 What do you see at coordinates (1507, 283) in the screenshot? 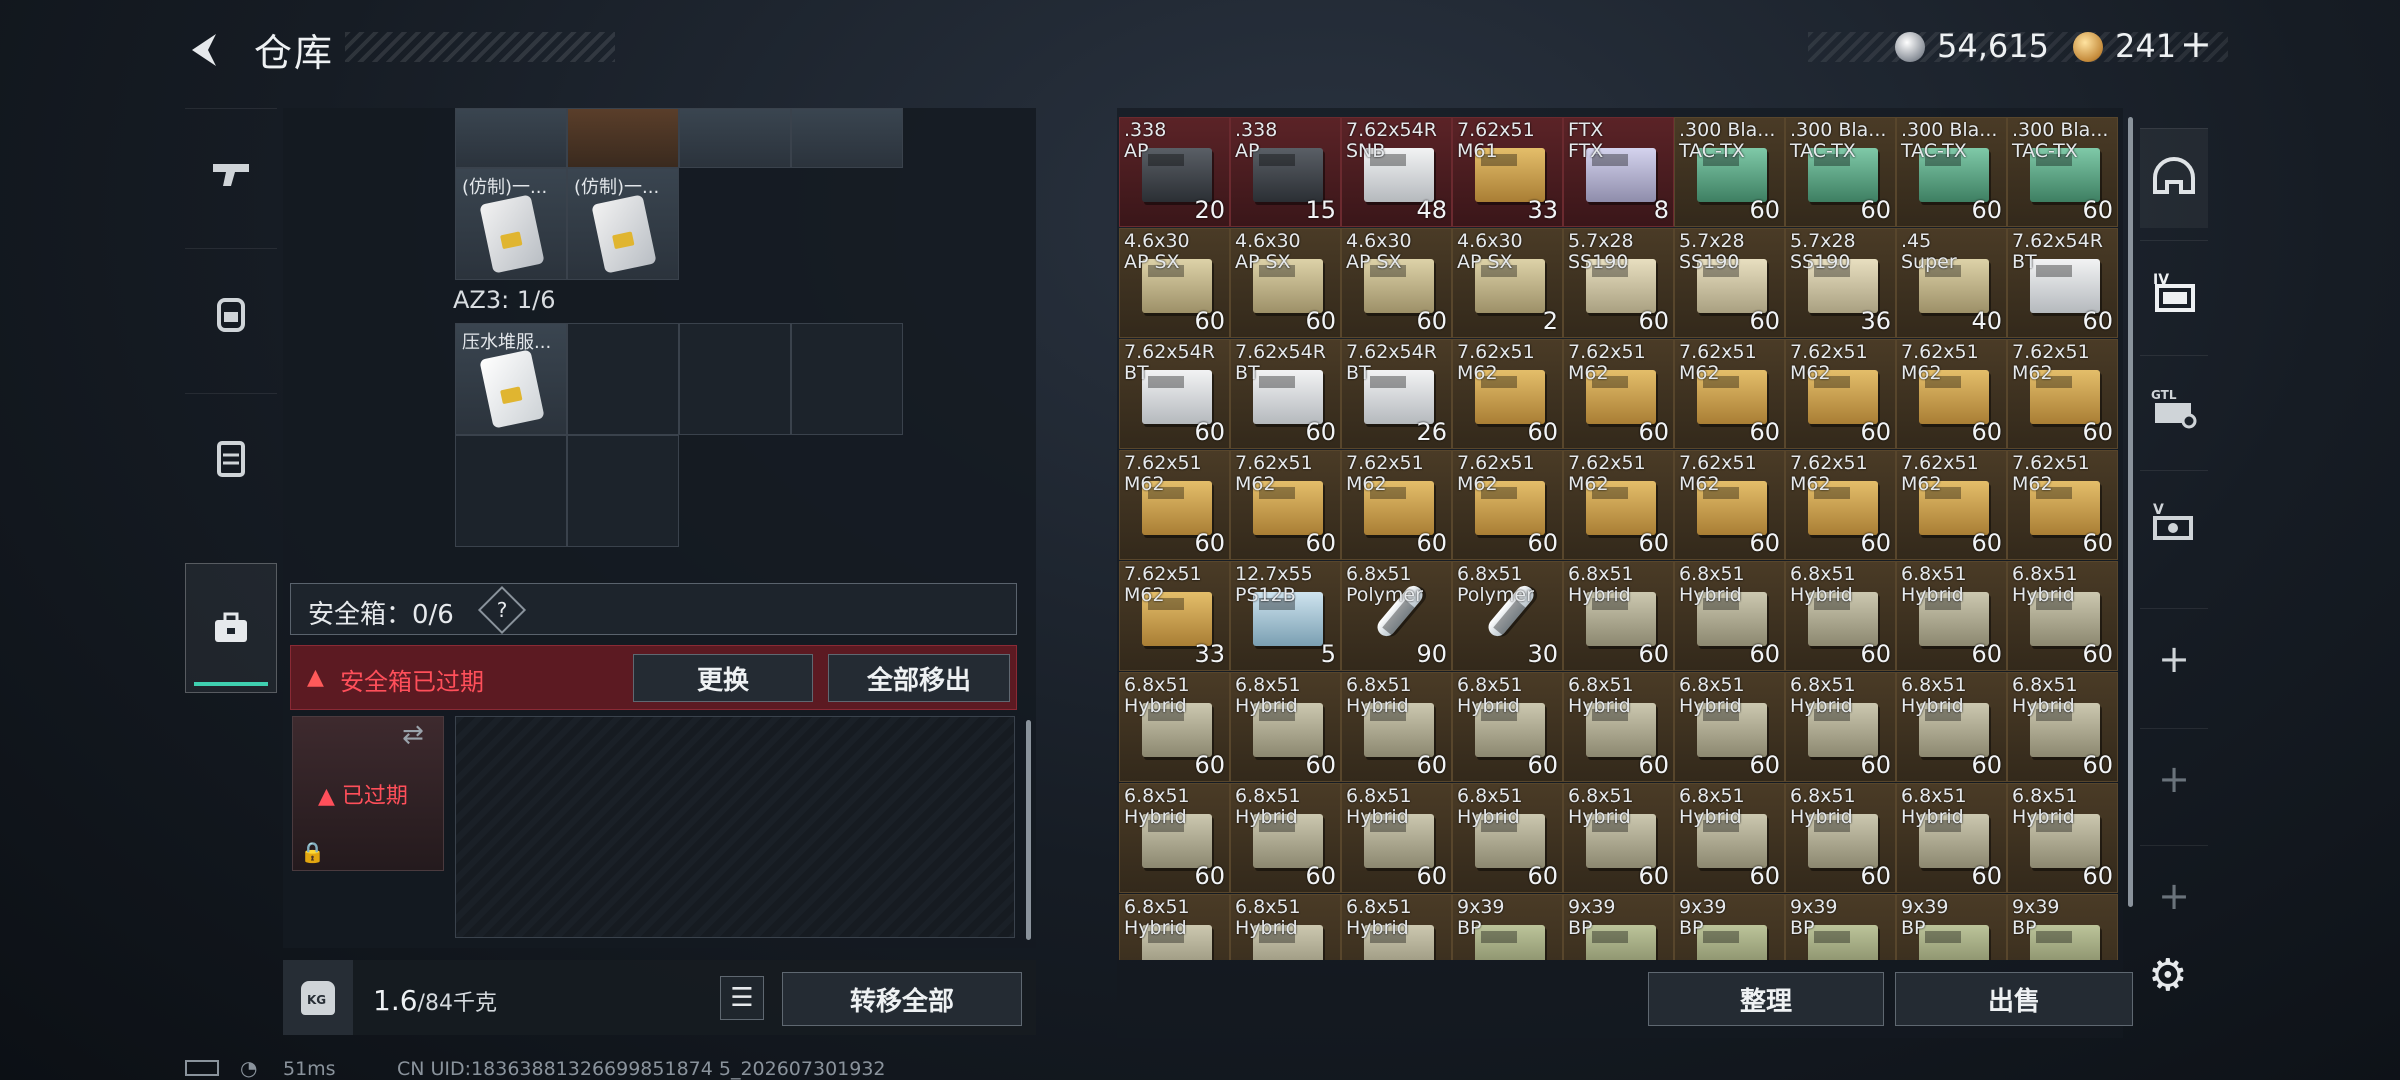
I see `inventory-item: 4.6x30 AP SX 2` at bounding box center [1507, 283].